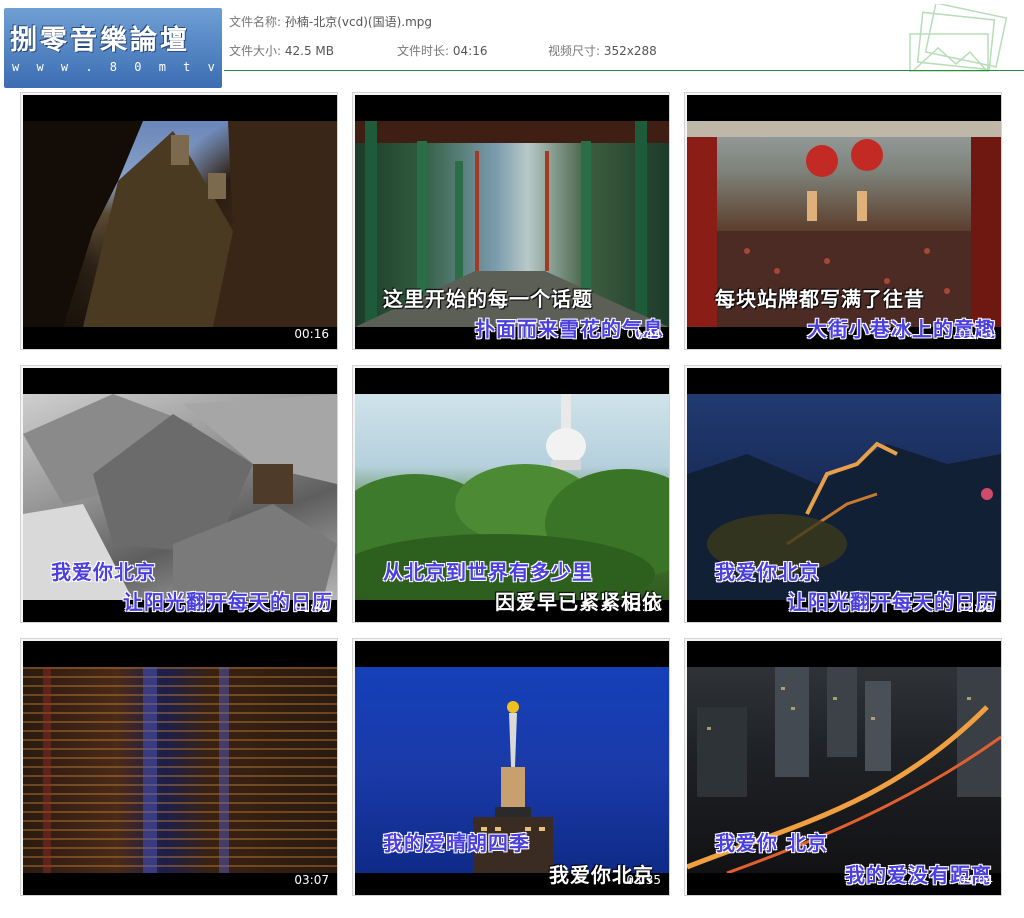 The image size is (1024, 918). I want to click on file-size-label: 文件大小:, so click(255, 51).